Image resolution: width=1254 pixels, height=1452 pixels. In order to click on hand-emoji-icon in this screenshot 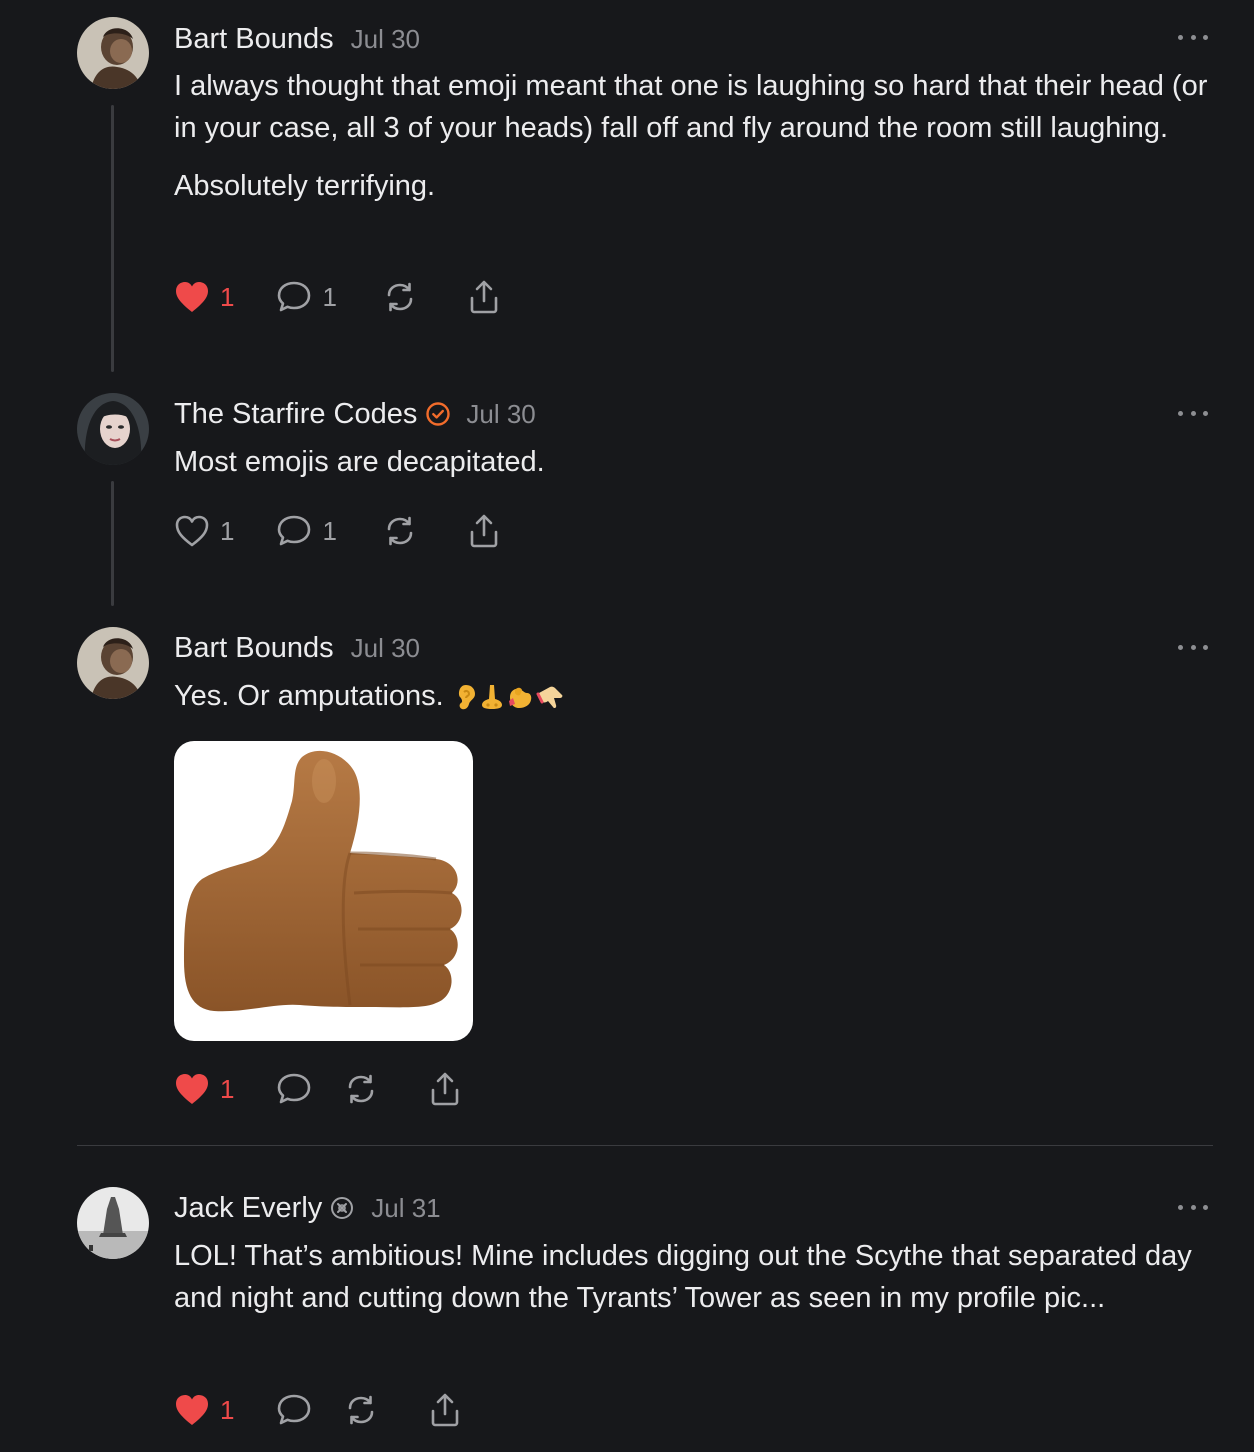, I will do `click(549, 697)`.